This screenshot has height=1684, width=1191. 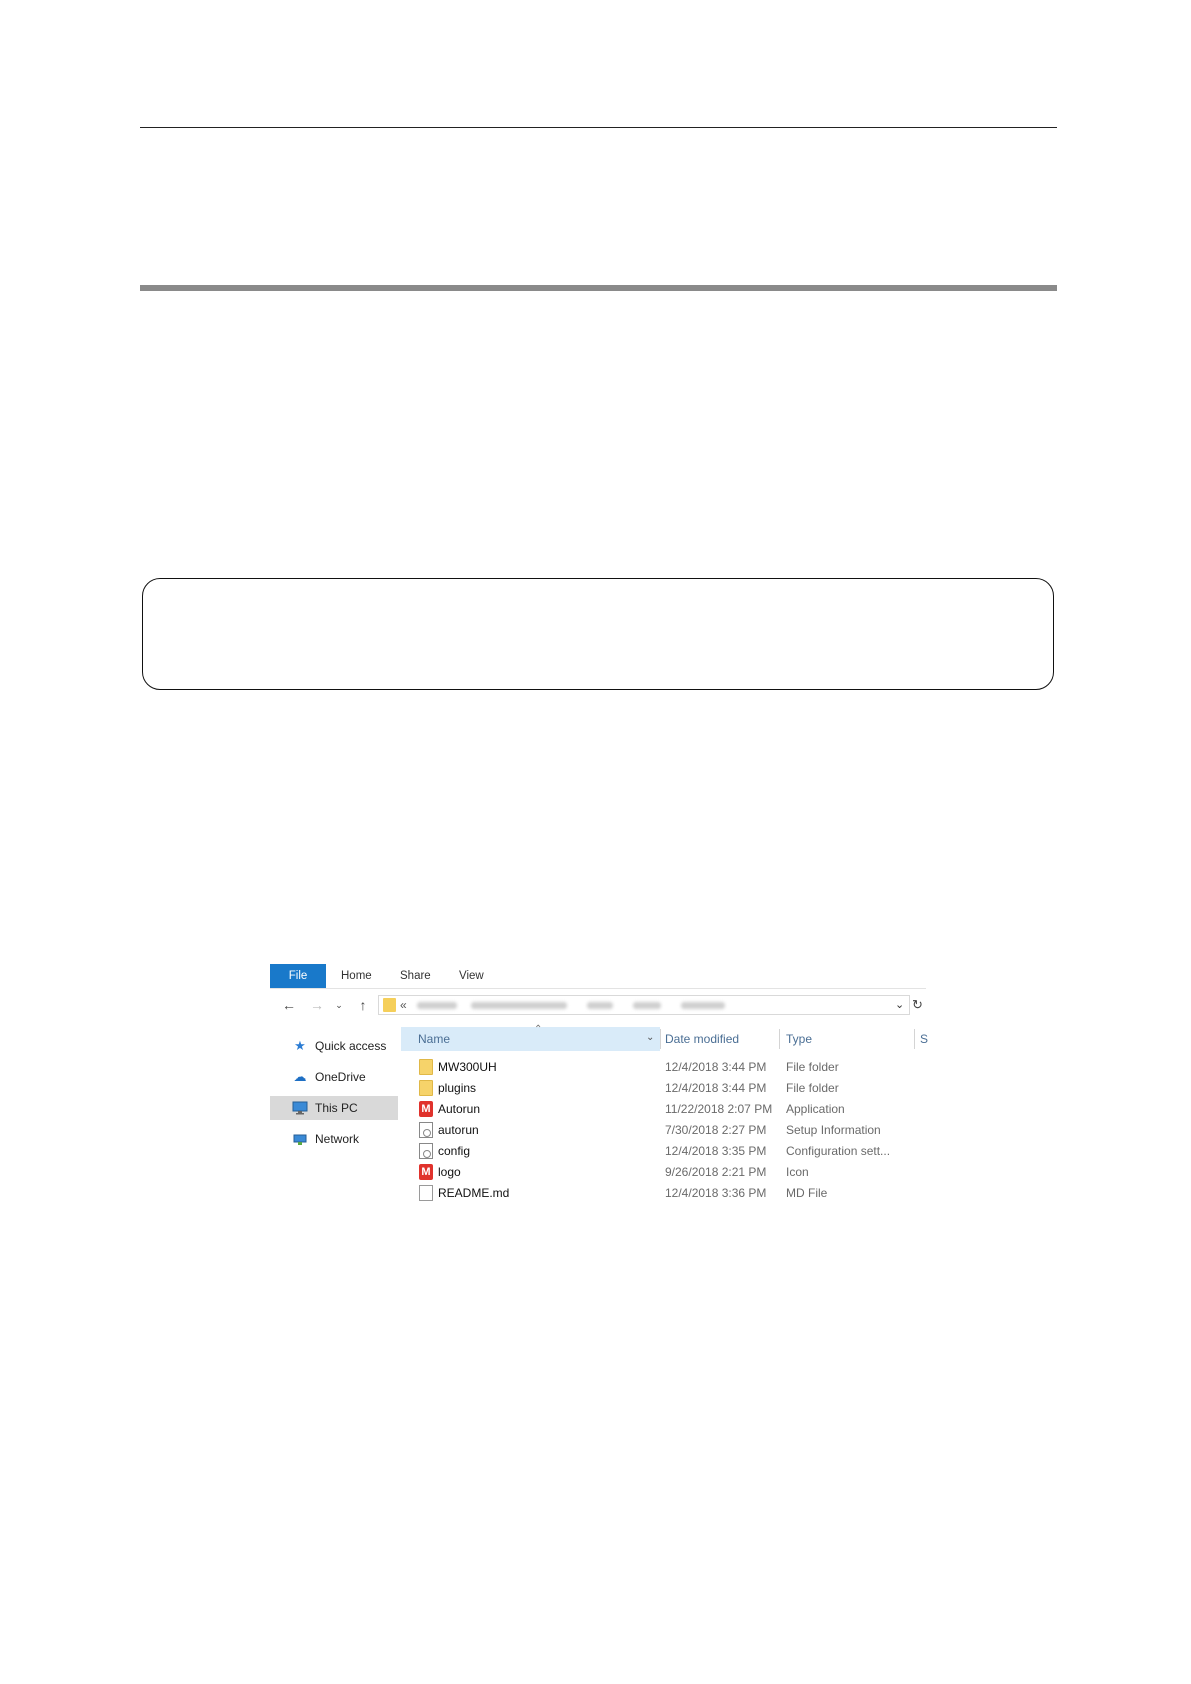 What do you see at coordinates (702, 1039) in the screenshot?
I see `column-header-date: Date modified` at bounding box center [702, 1039].